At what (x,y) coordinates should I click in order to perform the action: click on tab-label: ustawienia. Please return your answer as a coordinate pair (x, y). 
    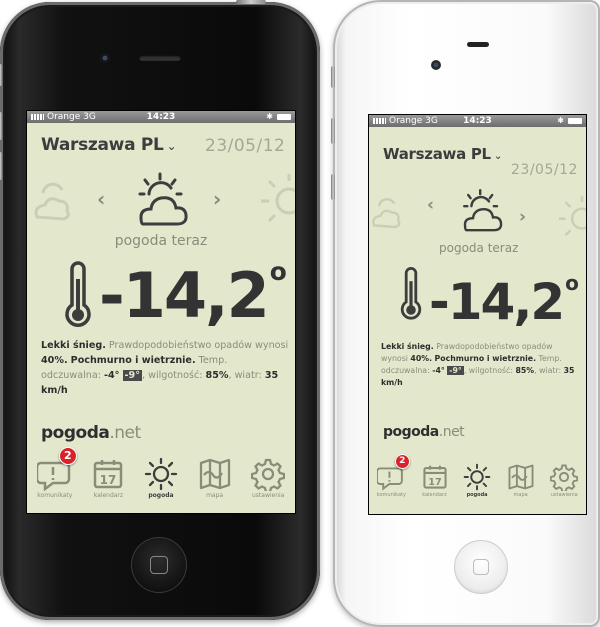
    Looking at the image, I should click on (564, 495).